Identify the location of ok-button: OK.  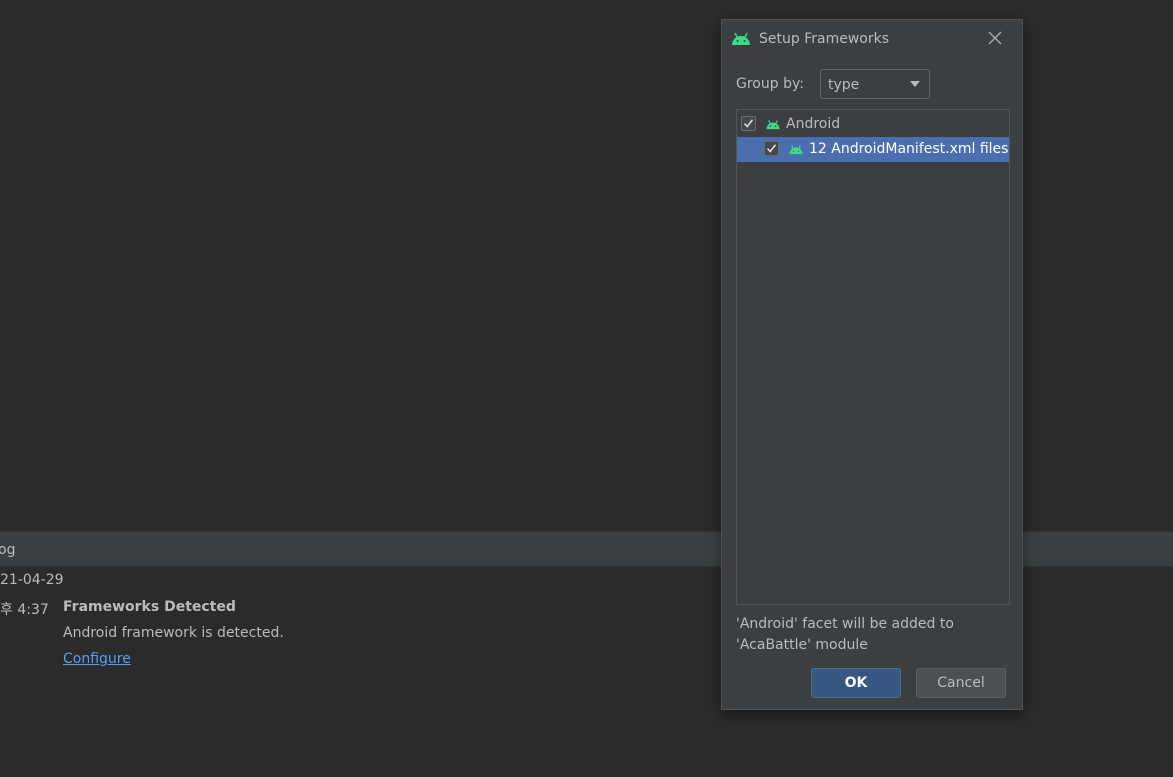
(856, 683).